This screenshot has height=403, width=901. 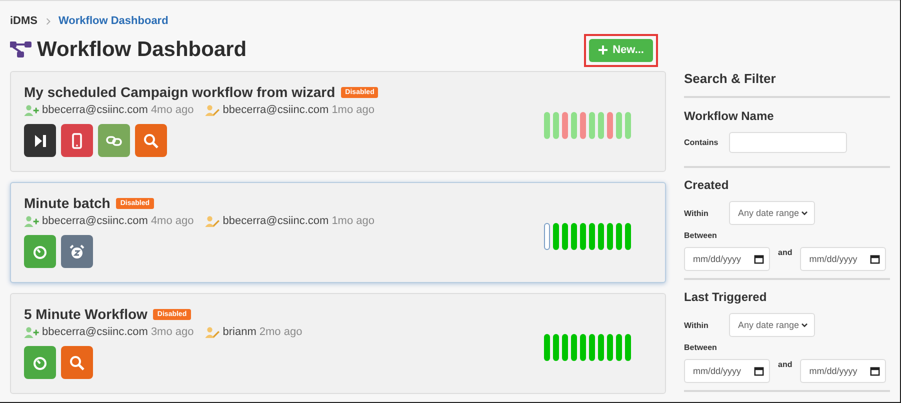 I want to click on phone-icon, so click(x=77, y=140).